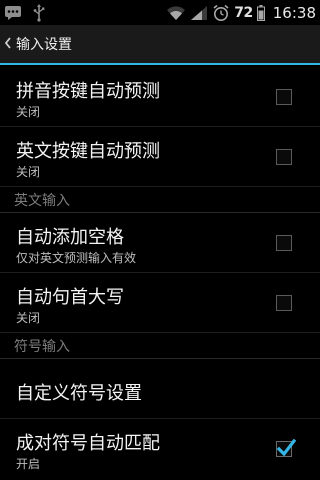 The height and width of the screenshot is (480, 320). I want to click on setting-summary: 开启, so click(28, 464).